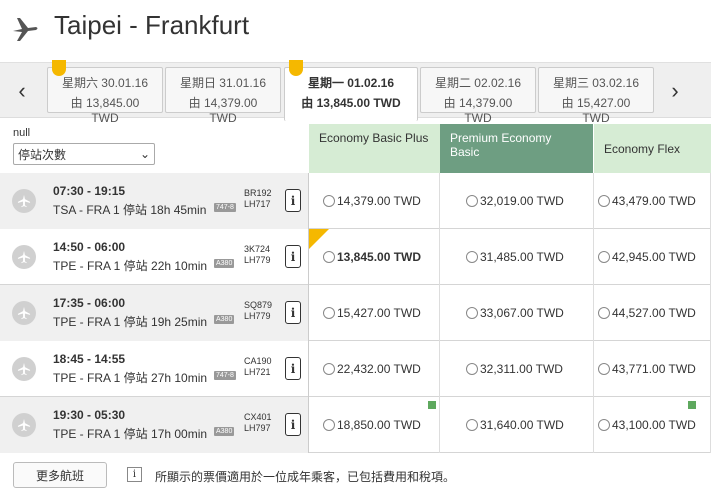  Describe the element at coordinates (379, 369) in the screenshot. I see `fare-price: 22,432.00 TWD` at that location.